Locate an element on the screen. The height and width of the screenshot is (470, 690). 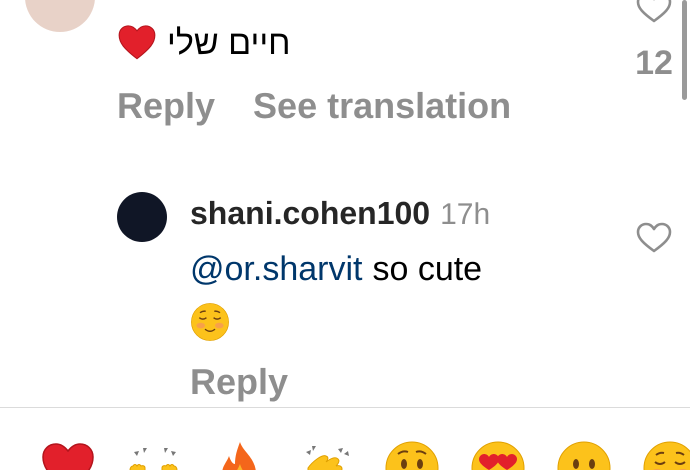
comment-text: so cute is located at coordinates (427, 269).